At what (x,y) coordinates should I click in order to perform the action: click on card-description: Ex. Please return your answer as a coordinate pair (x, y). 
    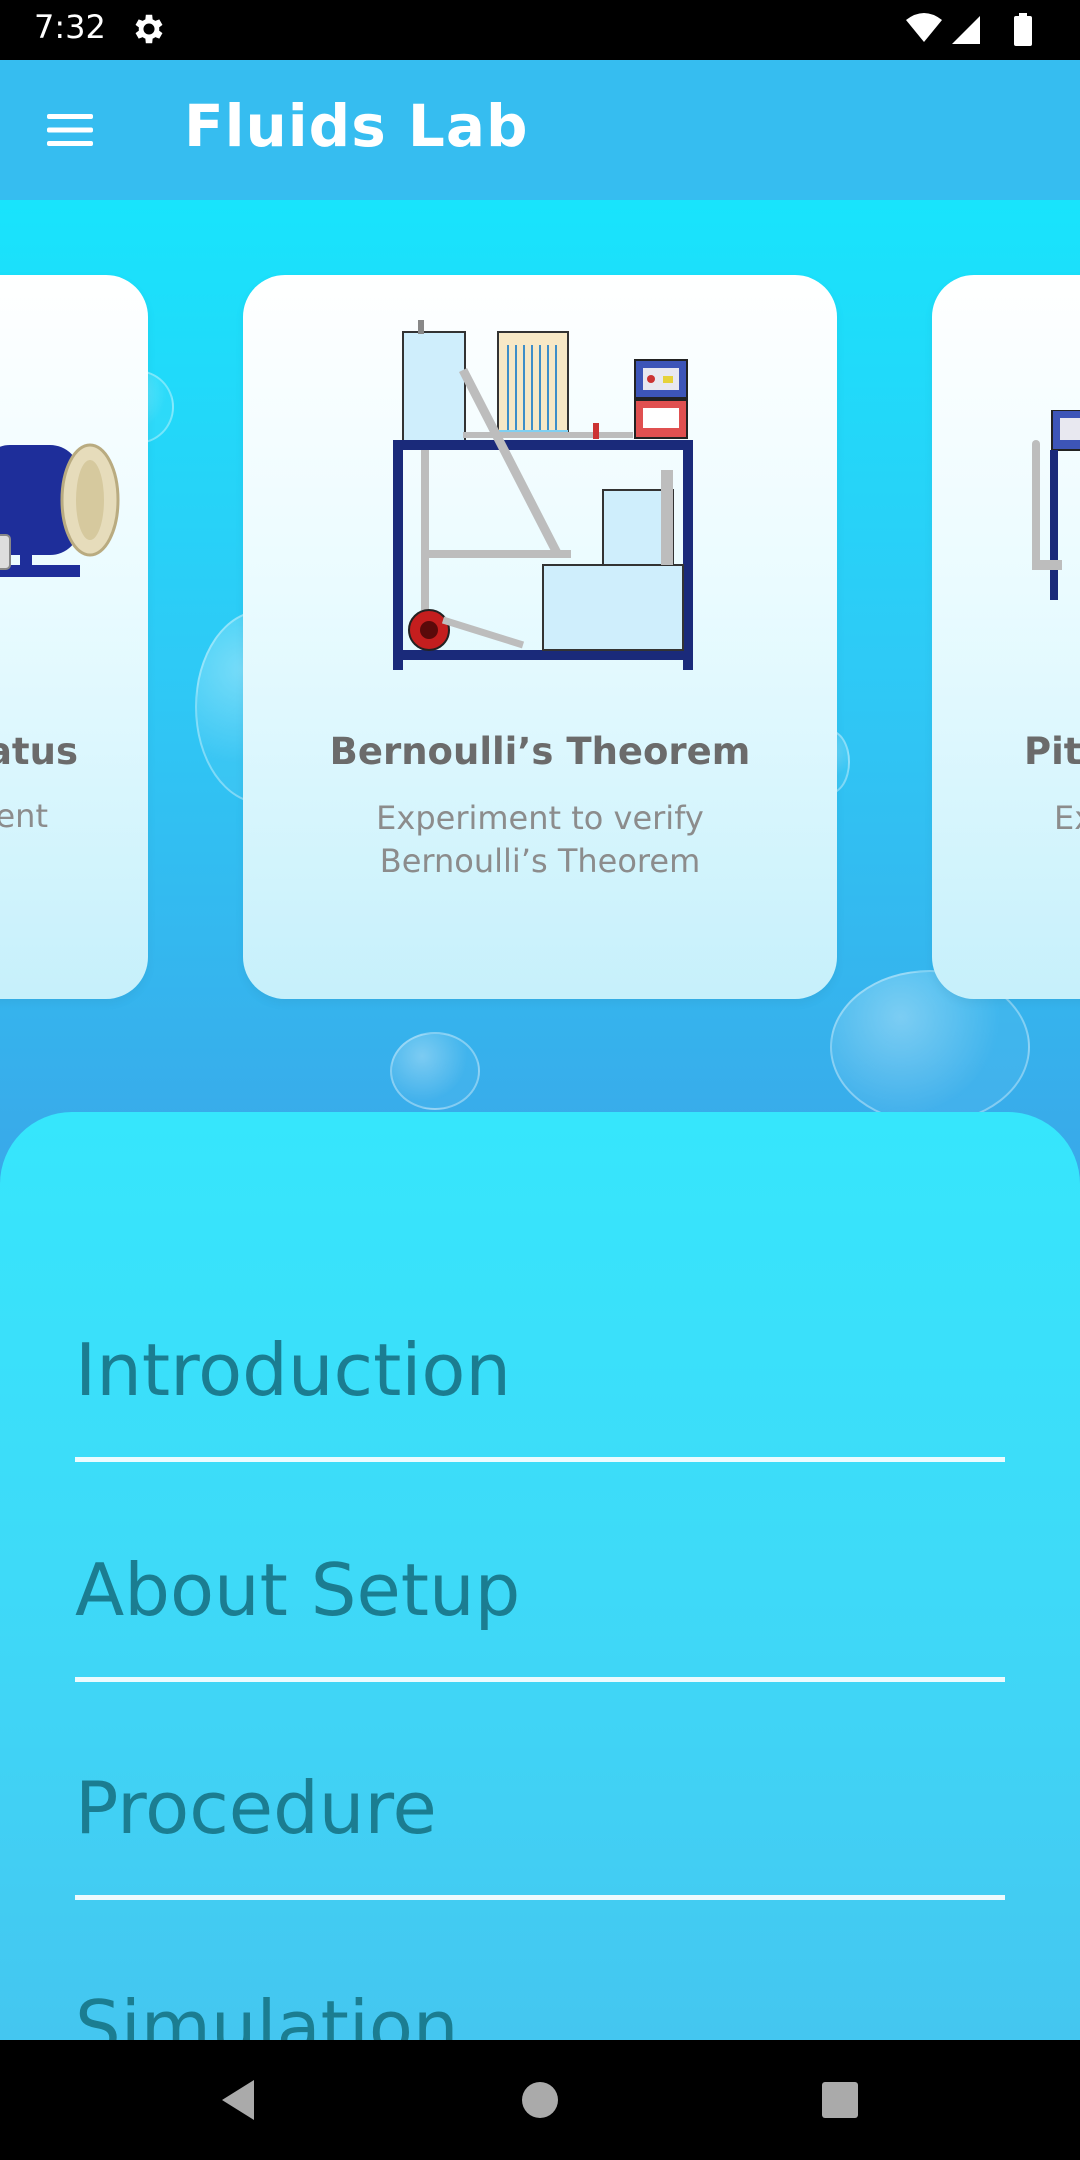
    Looking at the image, I should click on (1067, 818).